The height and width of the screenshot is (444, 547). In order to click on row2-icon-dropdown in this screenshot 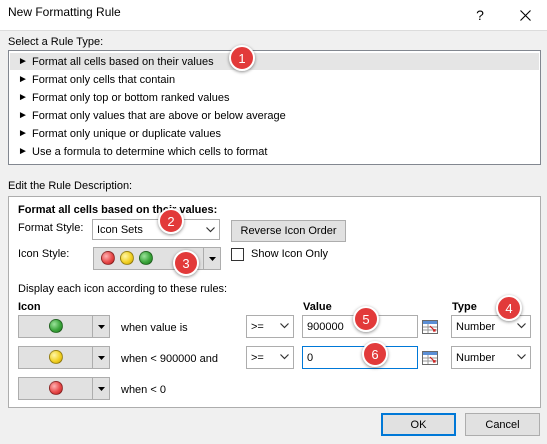, I will do `click(64, 357)`.